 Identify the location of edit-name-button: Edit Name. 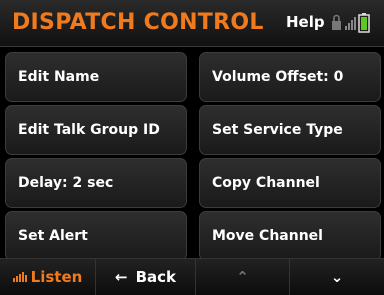
(96, 77).